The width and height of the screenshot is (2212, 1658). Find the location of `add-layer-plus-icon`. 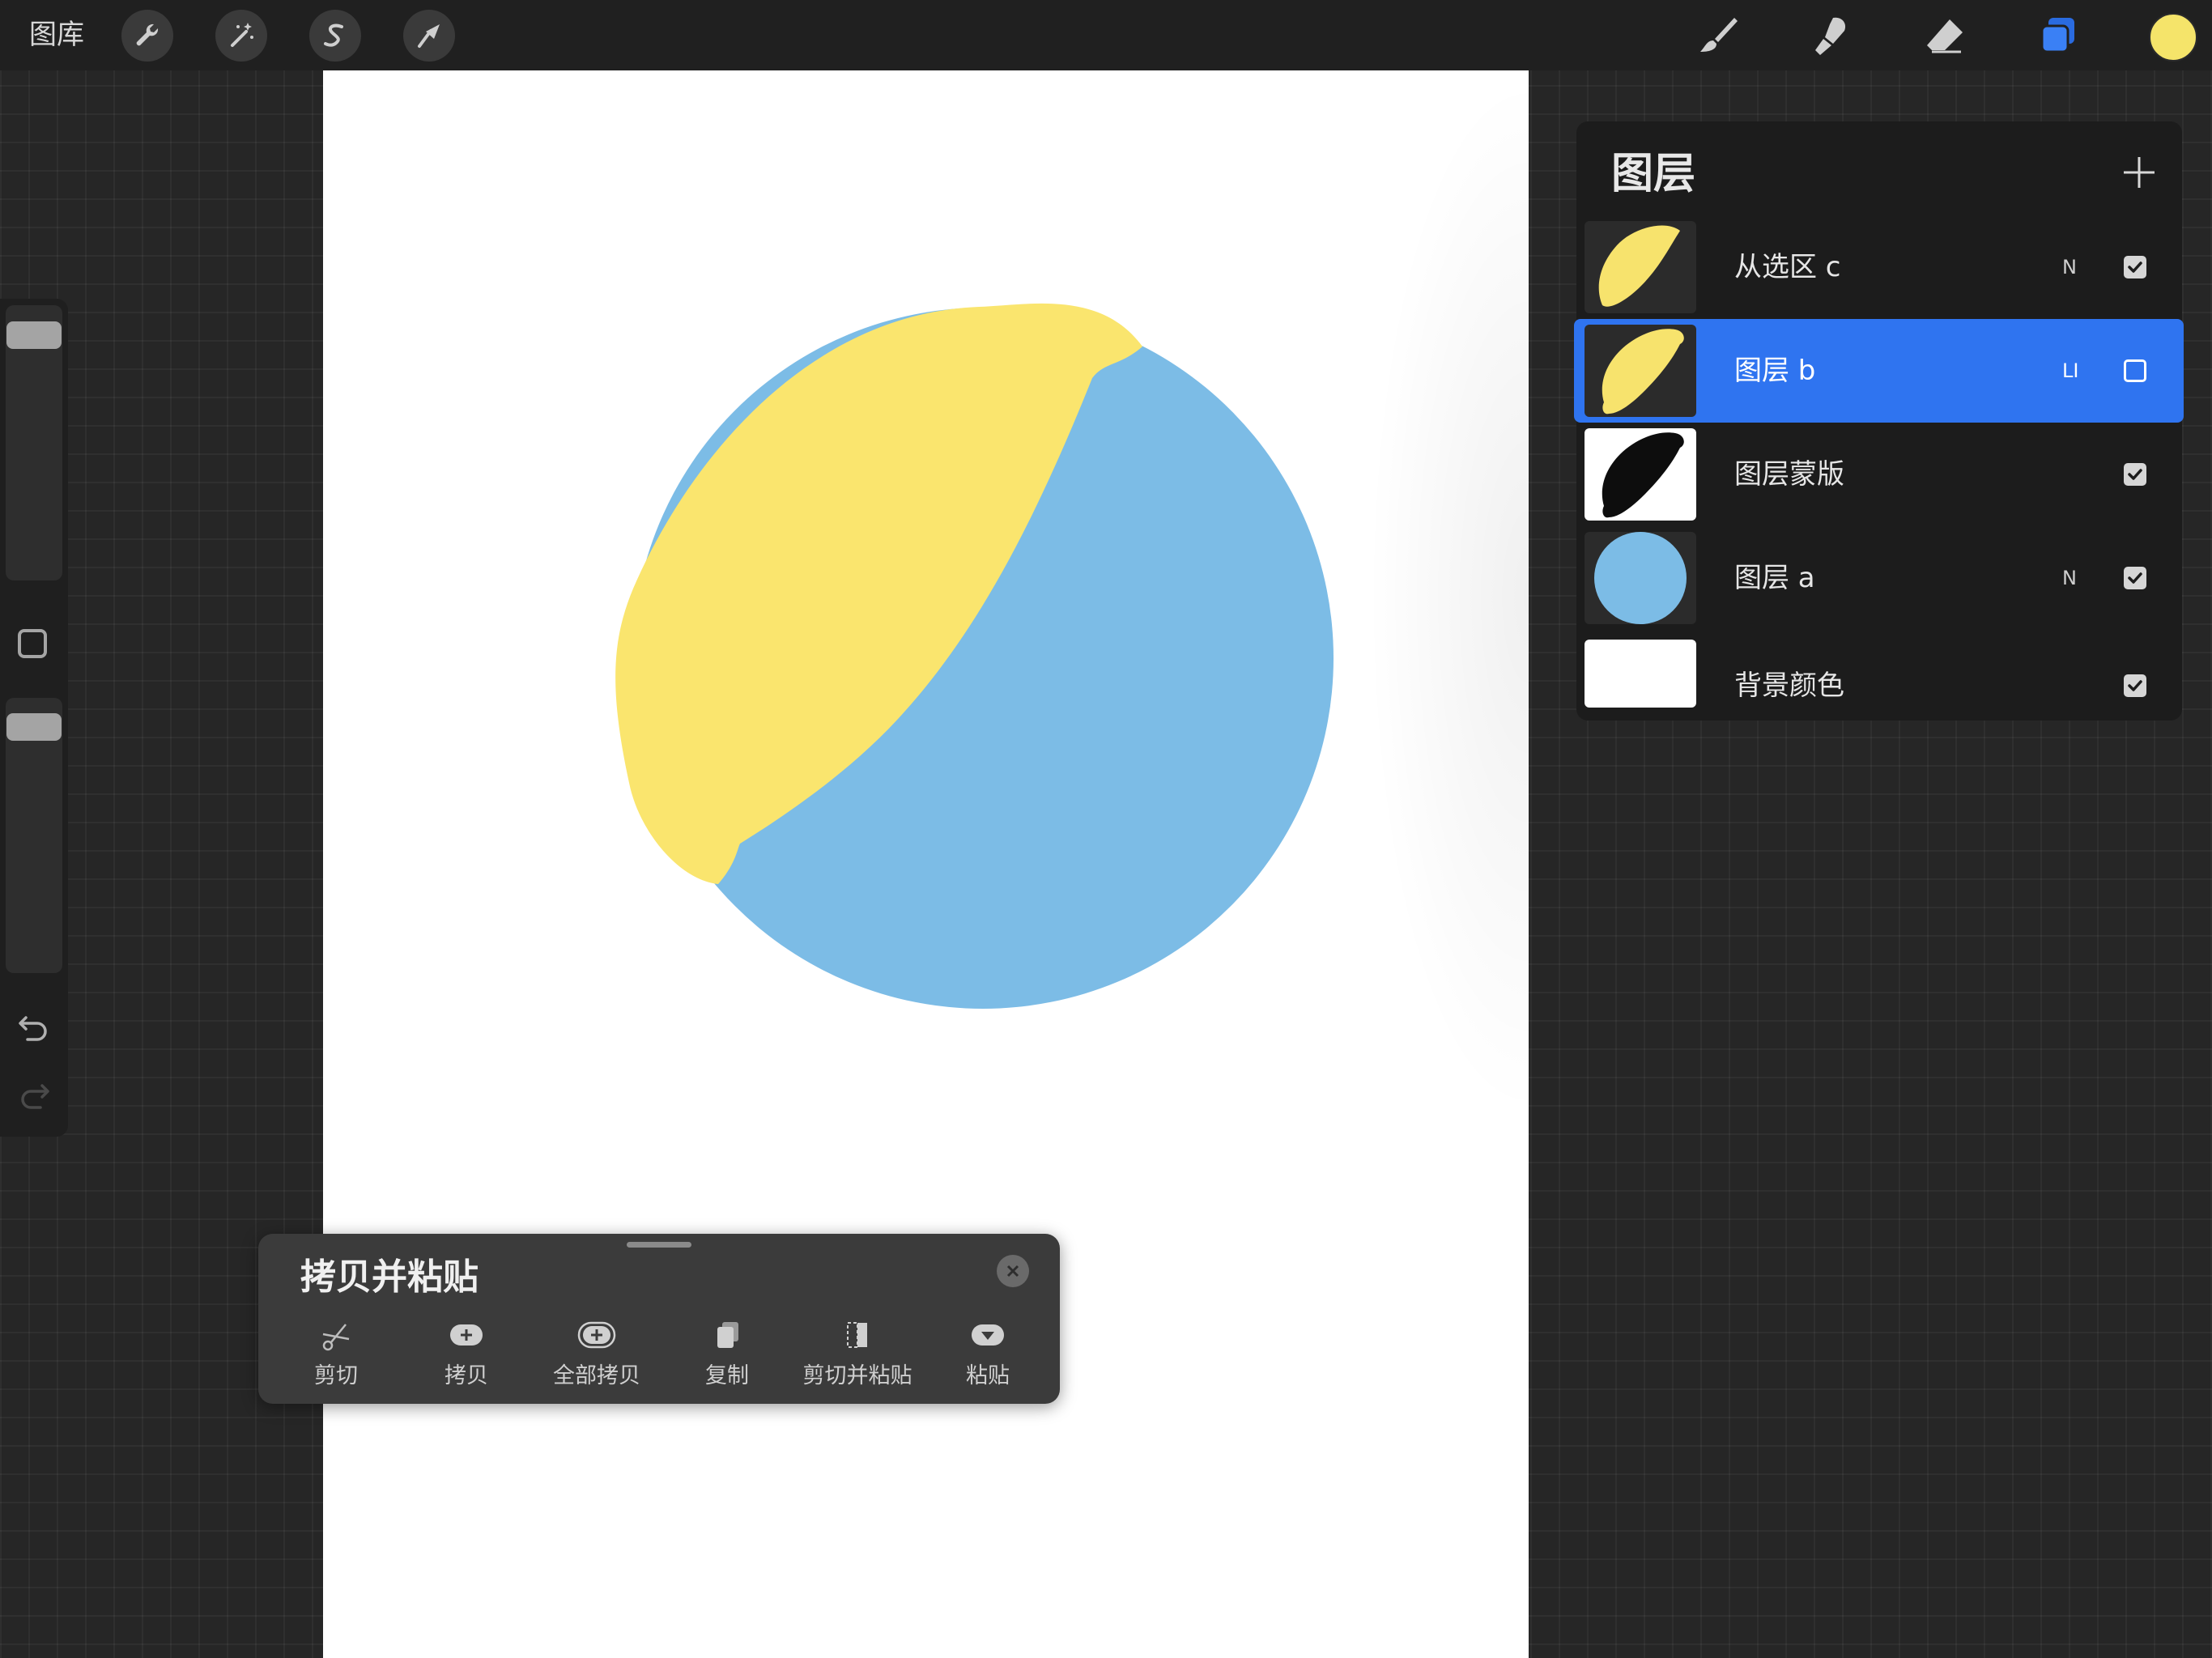

add-layer-plus-icon is located at coordinates (2139, 172).